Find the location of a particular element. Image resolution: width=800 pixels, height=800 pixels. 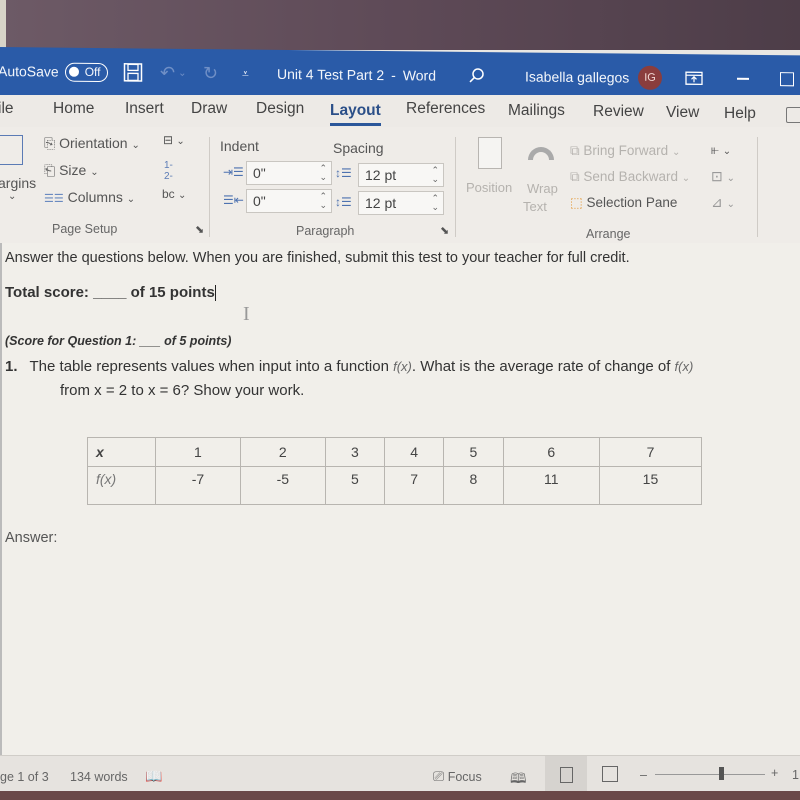

save-button is located at coordinates (133, 72).